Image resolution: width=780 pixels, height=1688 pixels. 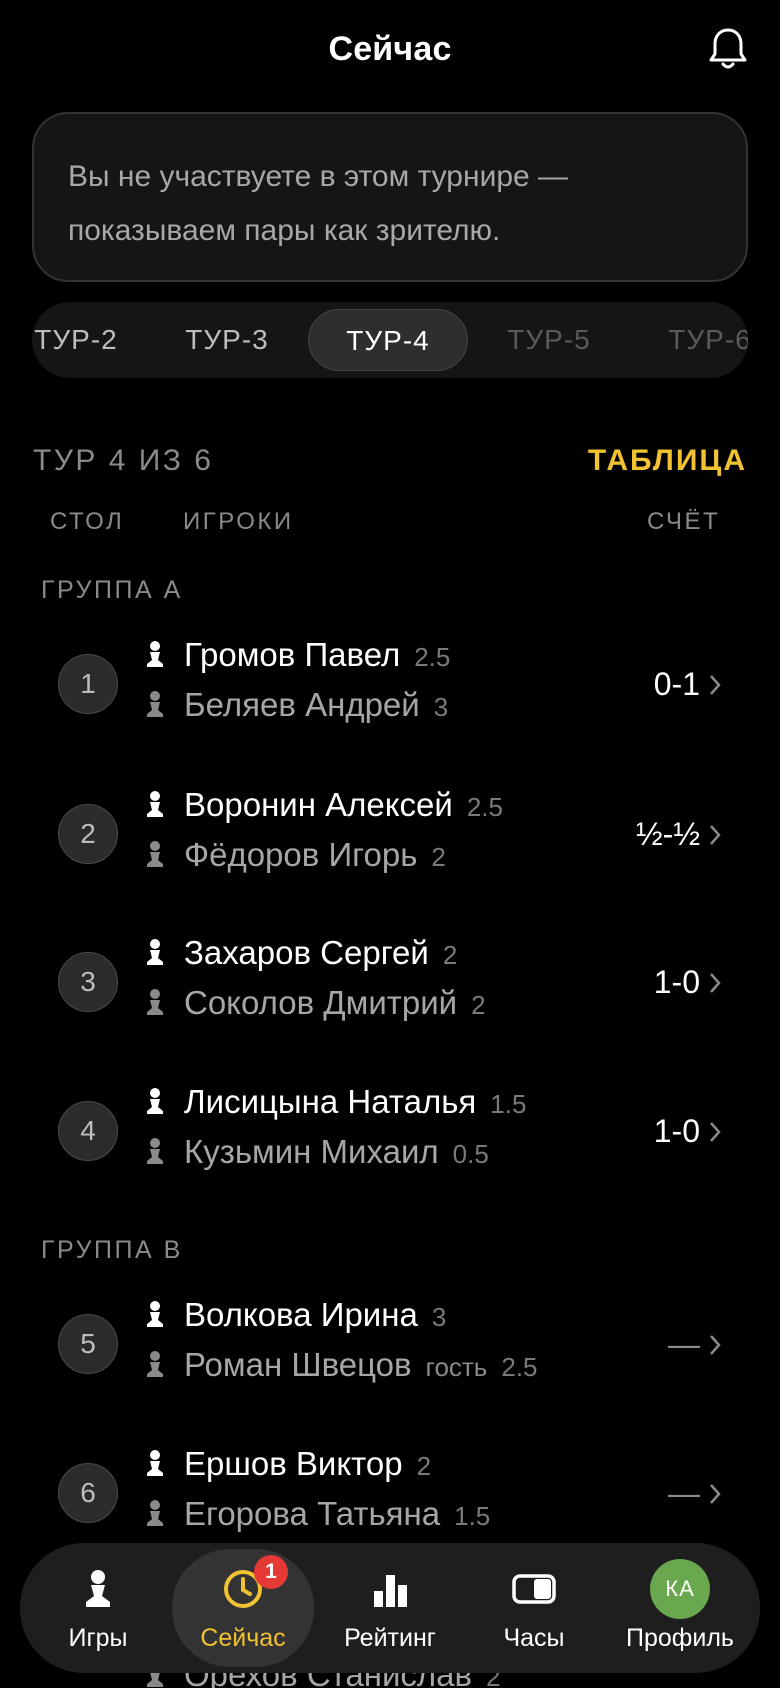 What do you see at coordinates (667, 834) in the screenshot?
I see `game-score: ½-½` at bounding box center [667, 834].